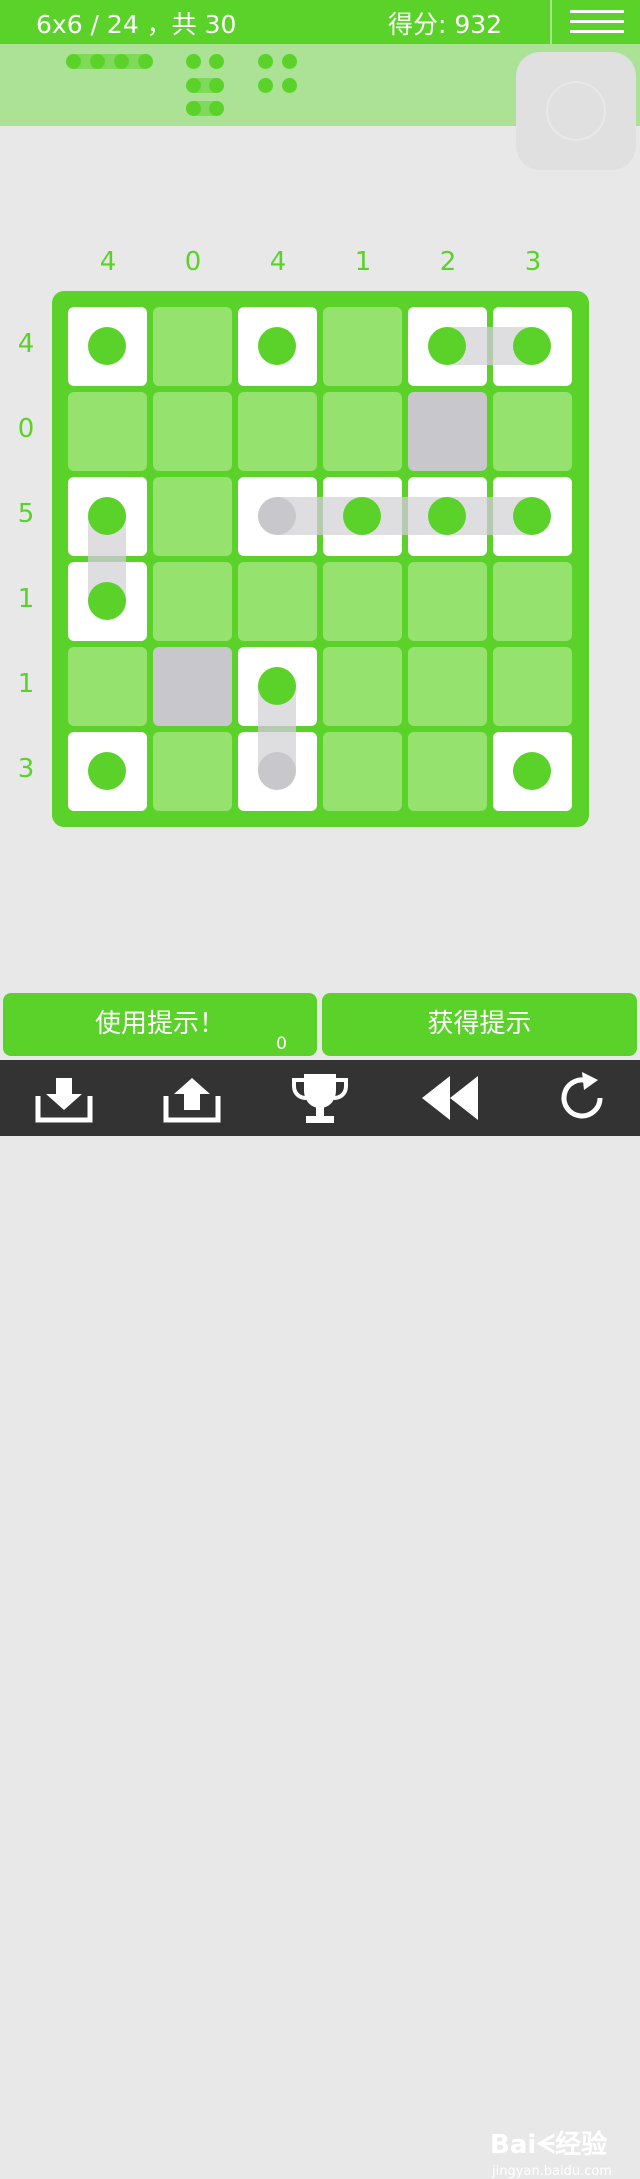 The width and height of the screenshot is (640, 2179). What do you see at coordinates (582, 1098) in the screenshot?
I see `refresh-icon` at bounding box center [582, 1098].